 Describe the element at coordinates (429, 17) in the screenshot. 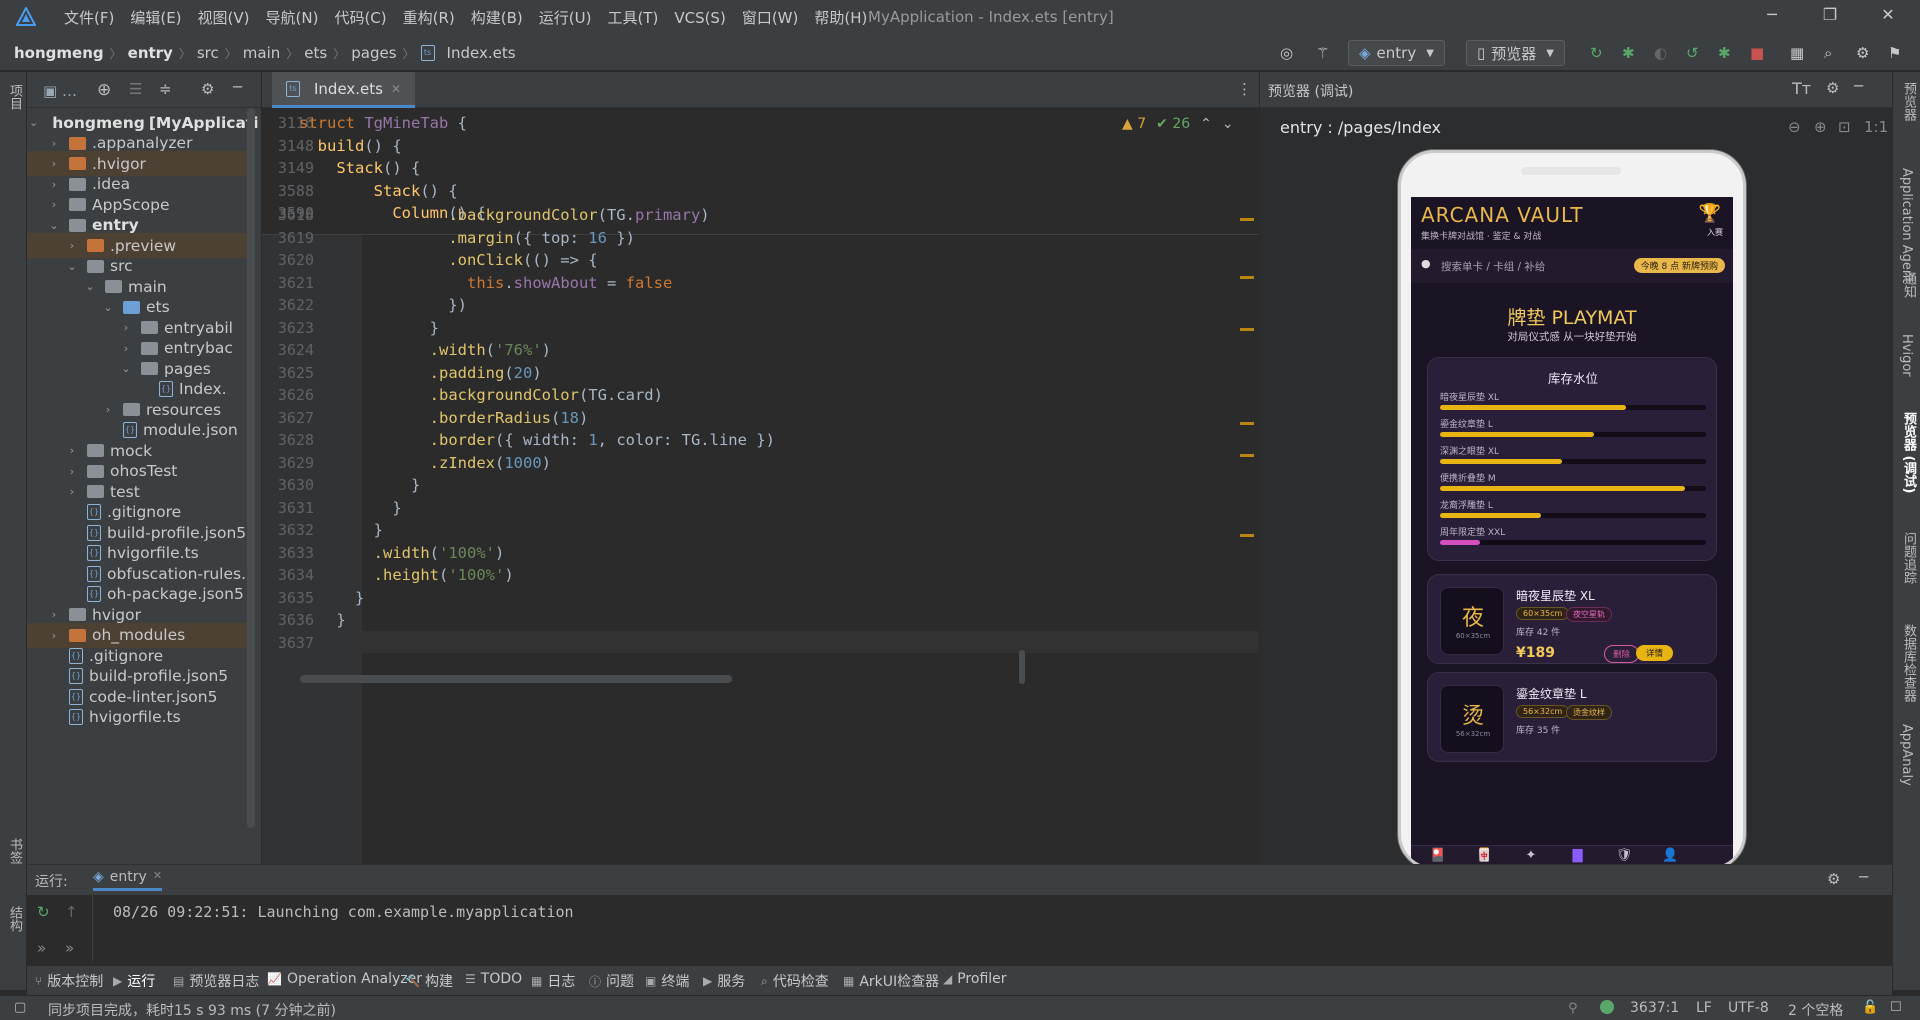

I see `menu-item: 重构(R)` at that location.